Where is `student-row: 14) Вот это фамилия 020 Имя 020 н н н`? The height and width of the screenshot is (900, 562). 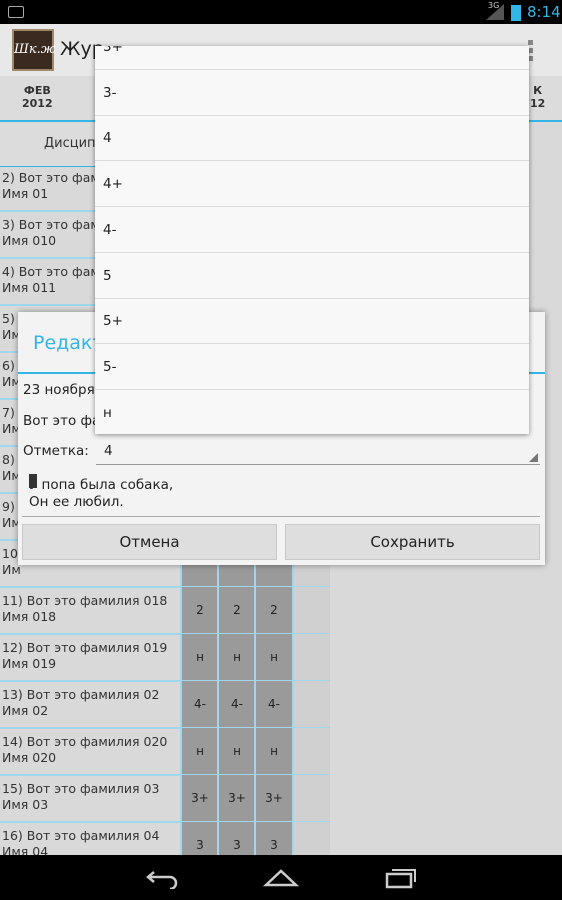 student-row: 14) Вот это фамилия 020 Имя 020 н н н is located at coordinates (165, 752).